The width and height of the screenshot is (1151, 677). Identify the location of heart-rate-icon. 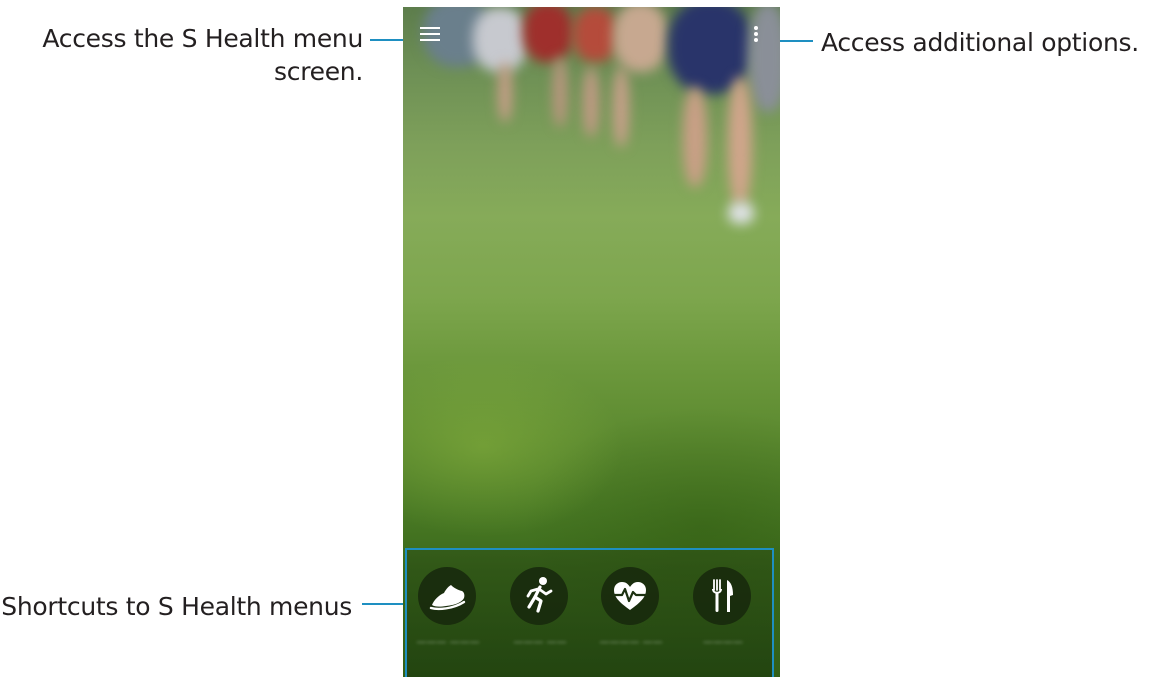
(630, 596).